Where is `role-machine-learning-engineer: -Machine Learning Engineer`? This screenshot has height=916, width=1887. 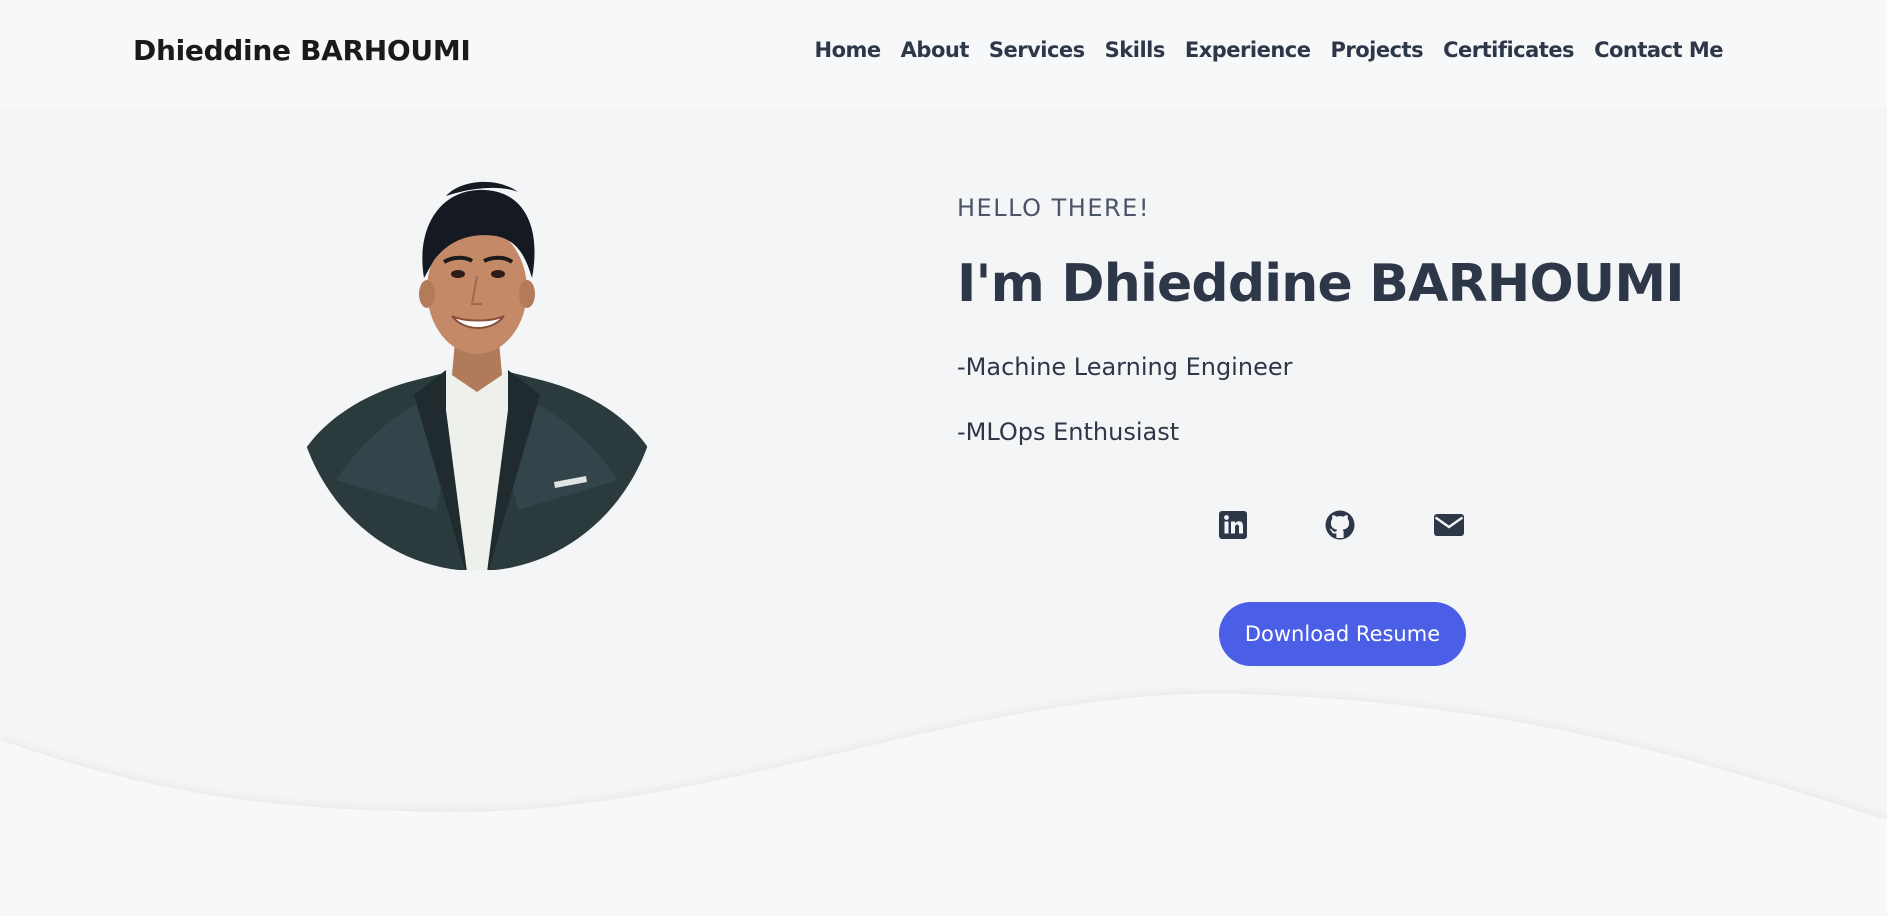
role-machine-learning-engineer: -Machine Learning Engineer is located at coordinates (1125, 367).